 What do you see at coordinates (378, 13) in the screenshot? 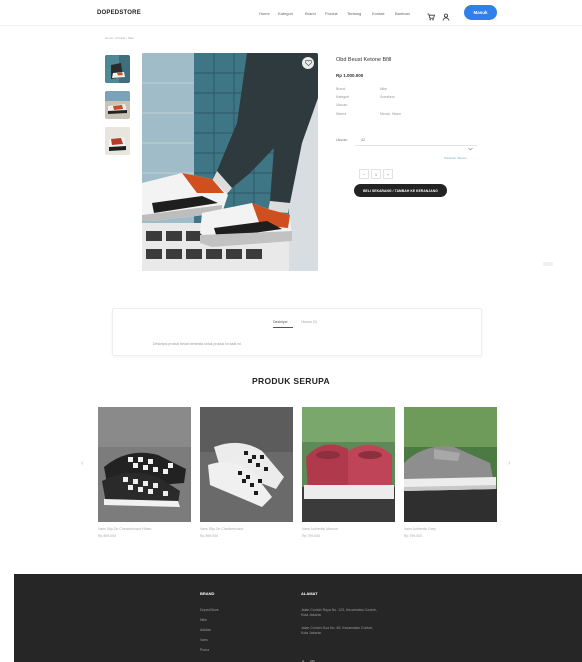
I see `nav-link-kontak: Kontak` at bounding box center [378, 13].